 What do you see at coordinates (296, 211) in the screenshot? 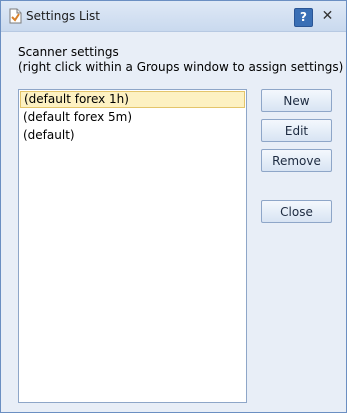
I see `close-button: Close` at bounding box center [296, 211].